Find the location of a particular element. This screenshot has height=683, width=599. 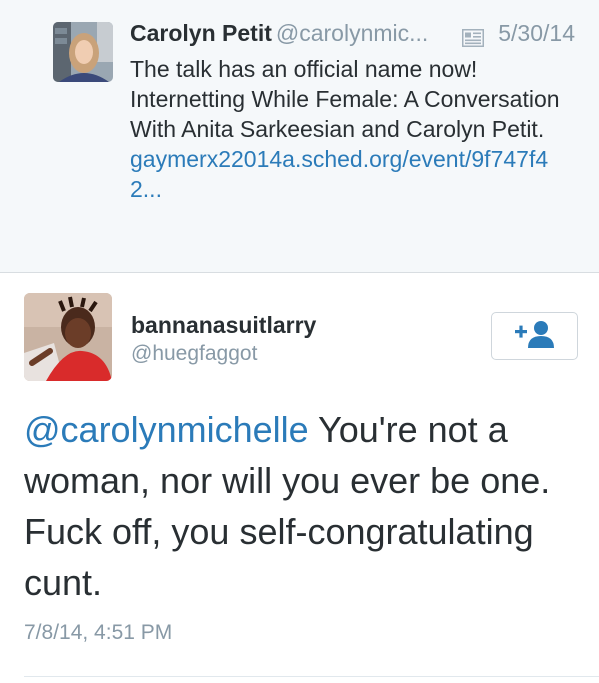

follow-user-icon is located at coordinates (535, 336).